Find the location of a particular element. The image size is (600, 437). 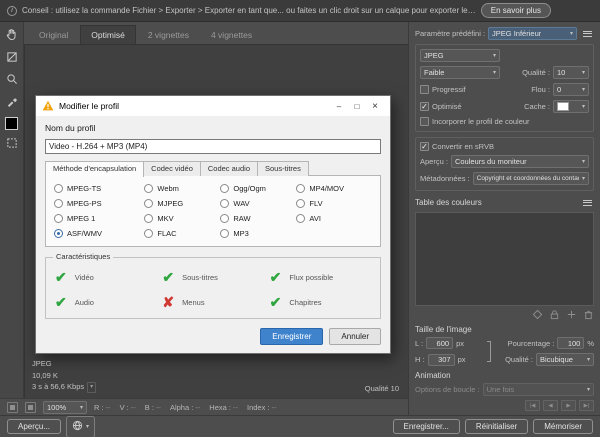

zoom-level-dropdown: 100% is located at coordinates (65, 407).